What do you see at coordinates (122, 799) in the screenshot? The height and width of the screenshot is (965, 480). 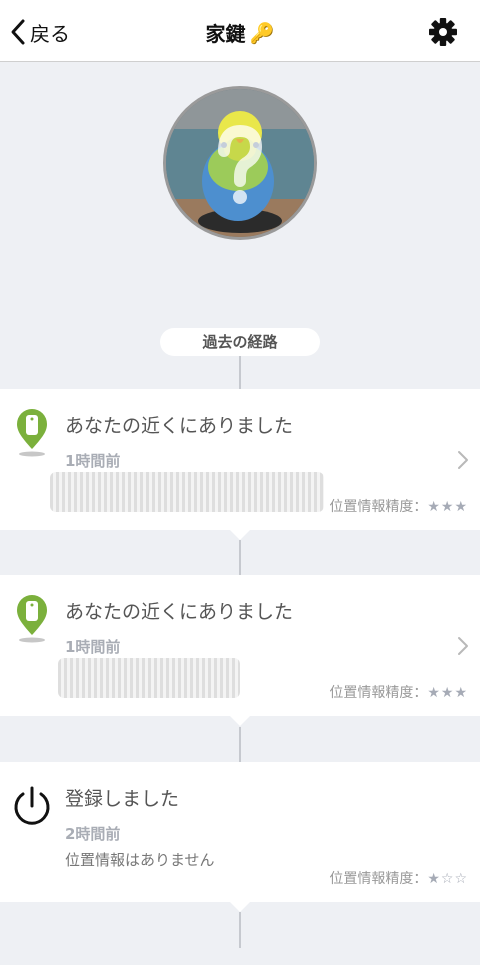 I see `card-title: 登録しました` at bounding box center [122, 799].